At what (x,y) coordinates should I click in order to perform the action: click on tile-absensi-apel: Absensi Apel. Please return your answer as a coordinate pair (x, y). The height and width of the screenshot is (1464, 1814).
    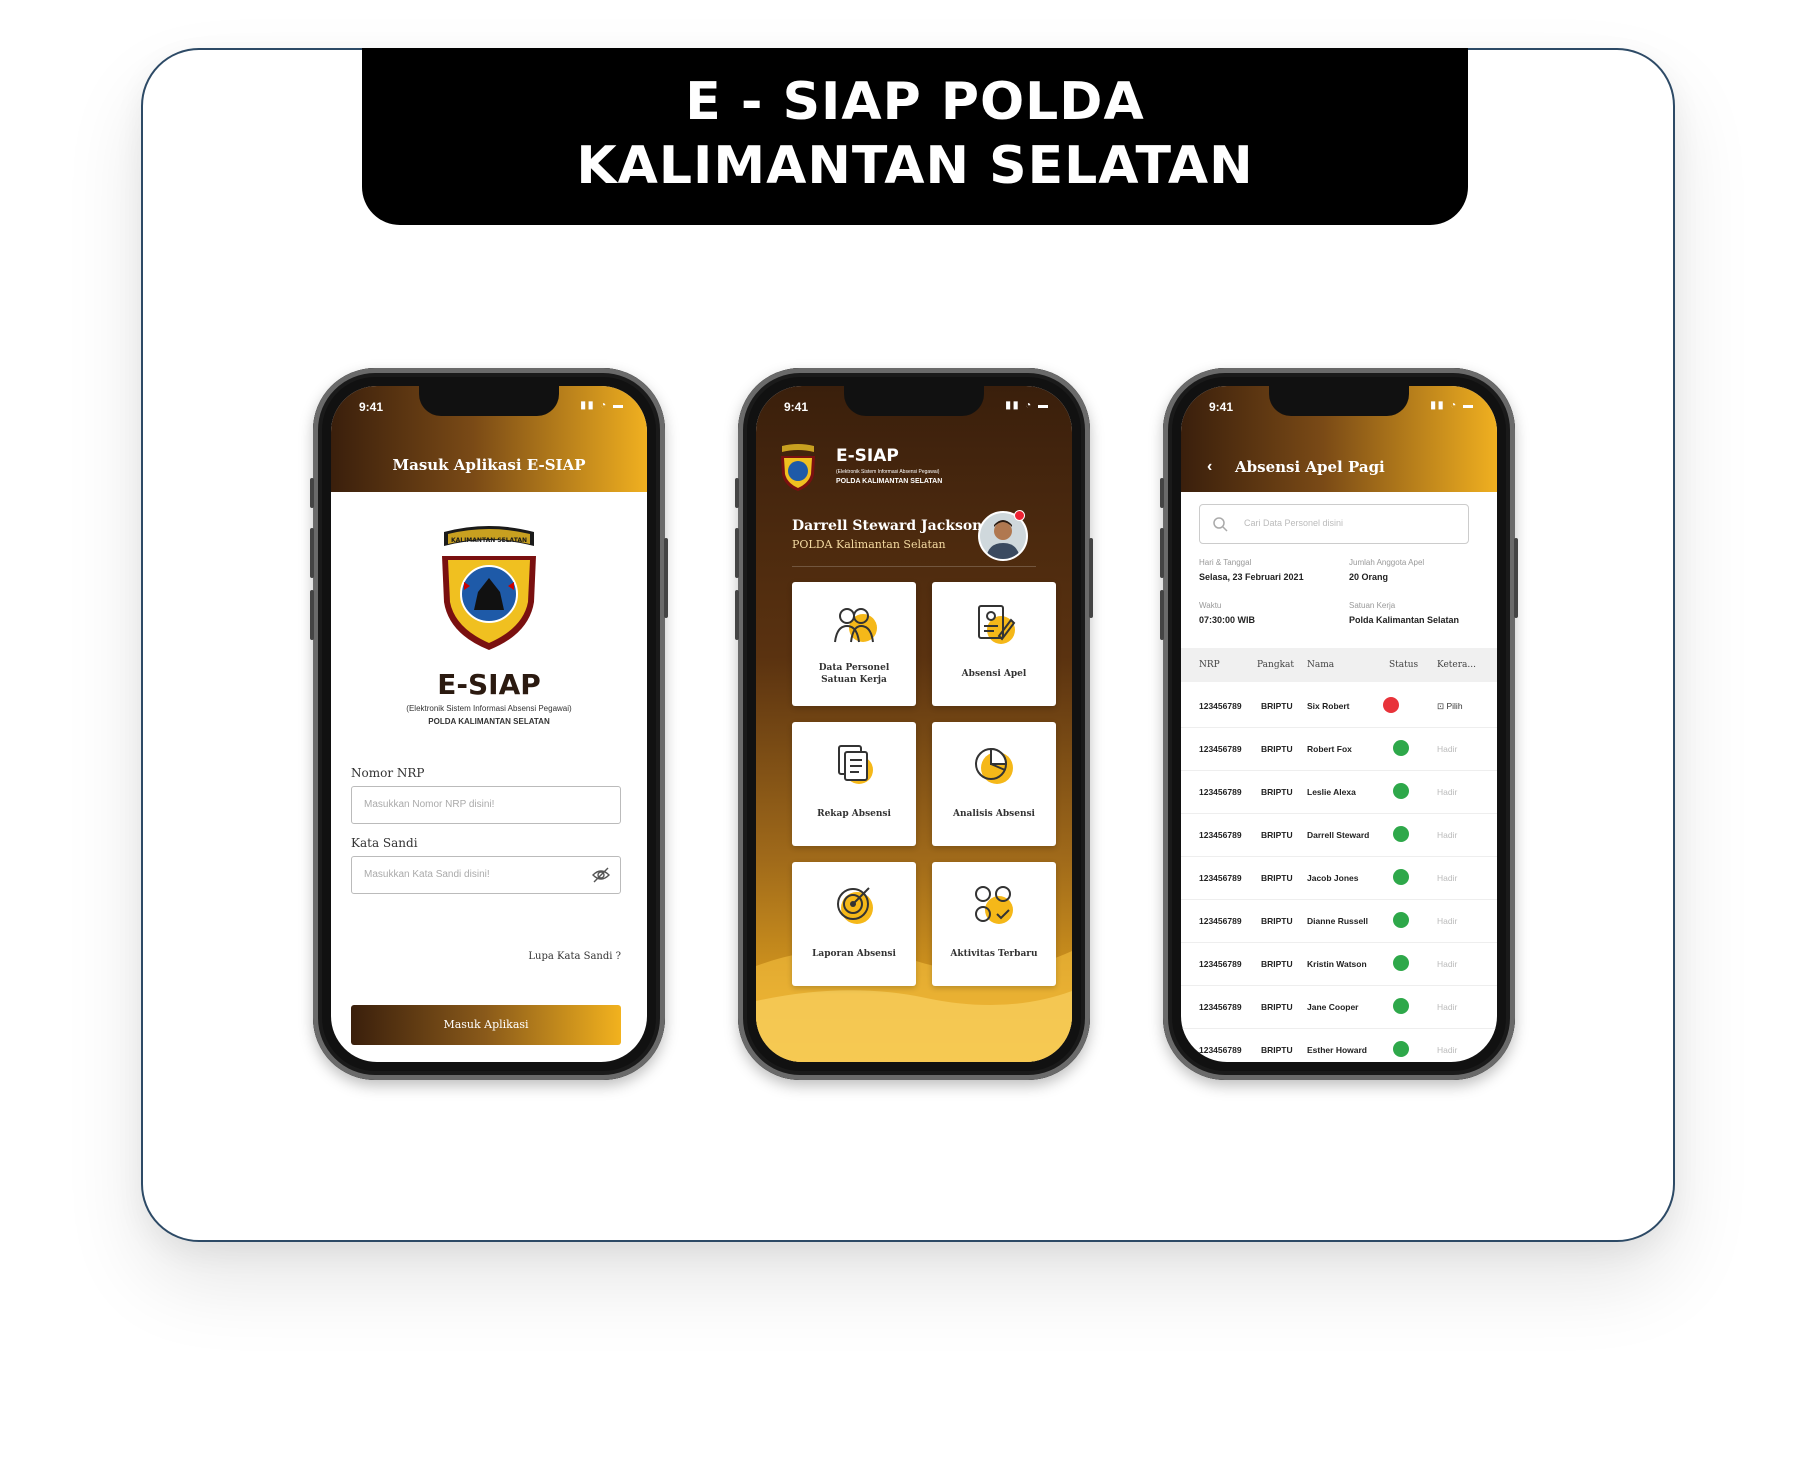
    Looking at the image, I should click on (994, 644).